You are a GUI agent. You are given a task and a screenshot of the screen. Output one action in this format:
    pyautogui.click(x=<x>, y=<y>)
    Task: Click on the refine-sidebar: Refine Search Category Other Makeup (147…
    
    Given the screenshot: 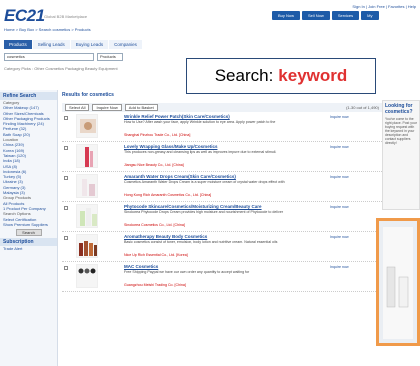 What is the action you would take?
    pyautogui.click(x=29, y=228)
    